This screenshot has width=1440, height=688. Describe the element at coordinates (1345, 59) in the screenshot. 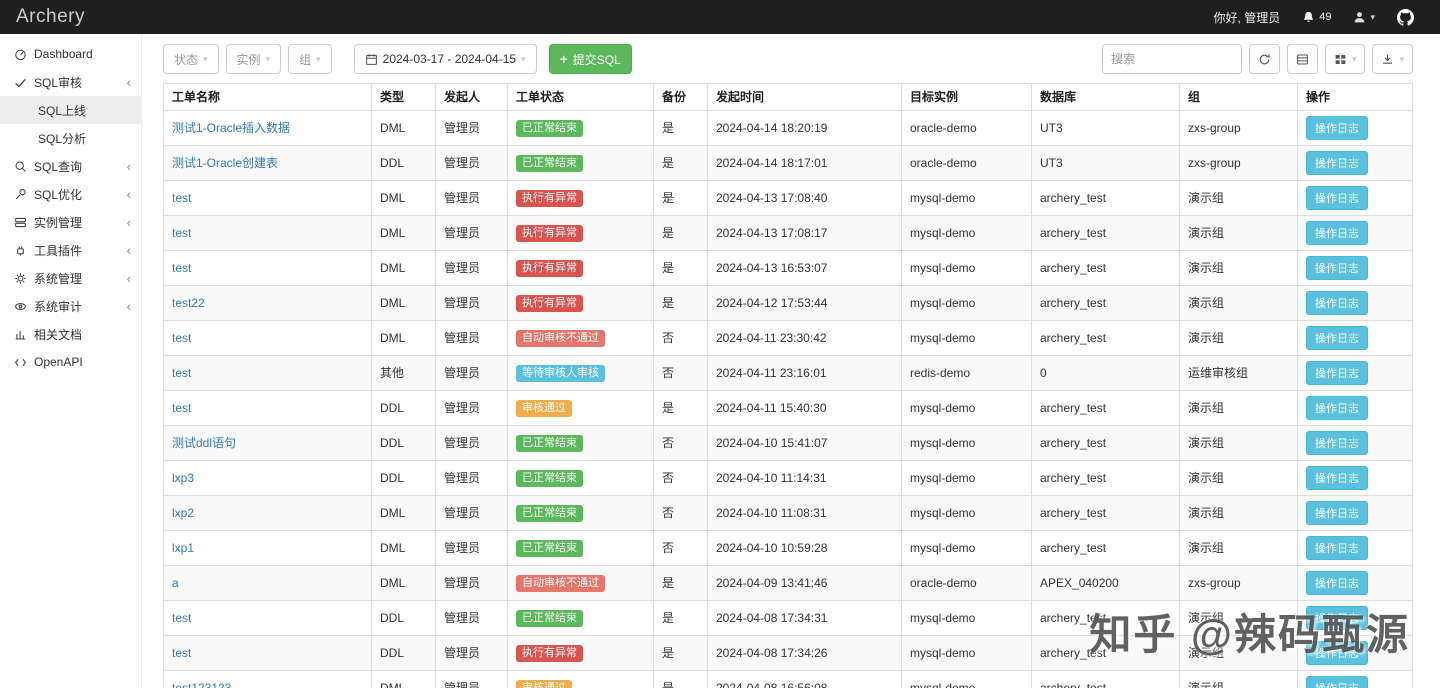

I see `columns-dropdown-button: ▾` at that location.